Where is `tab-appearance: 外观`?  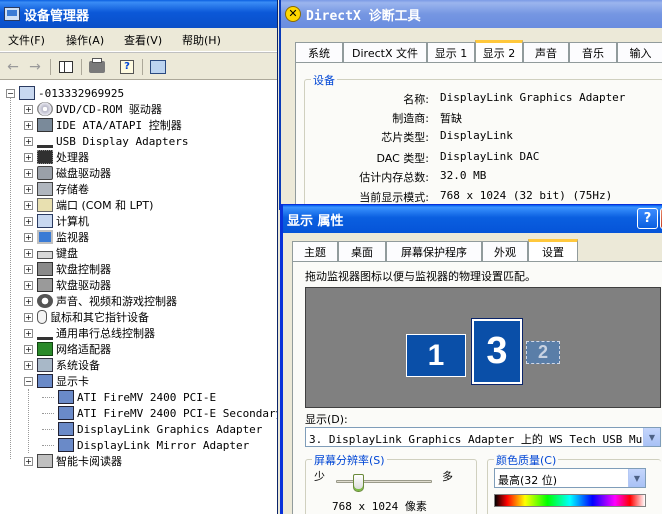
tab-appearance: 外观 is located at coordinates (505, 251).